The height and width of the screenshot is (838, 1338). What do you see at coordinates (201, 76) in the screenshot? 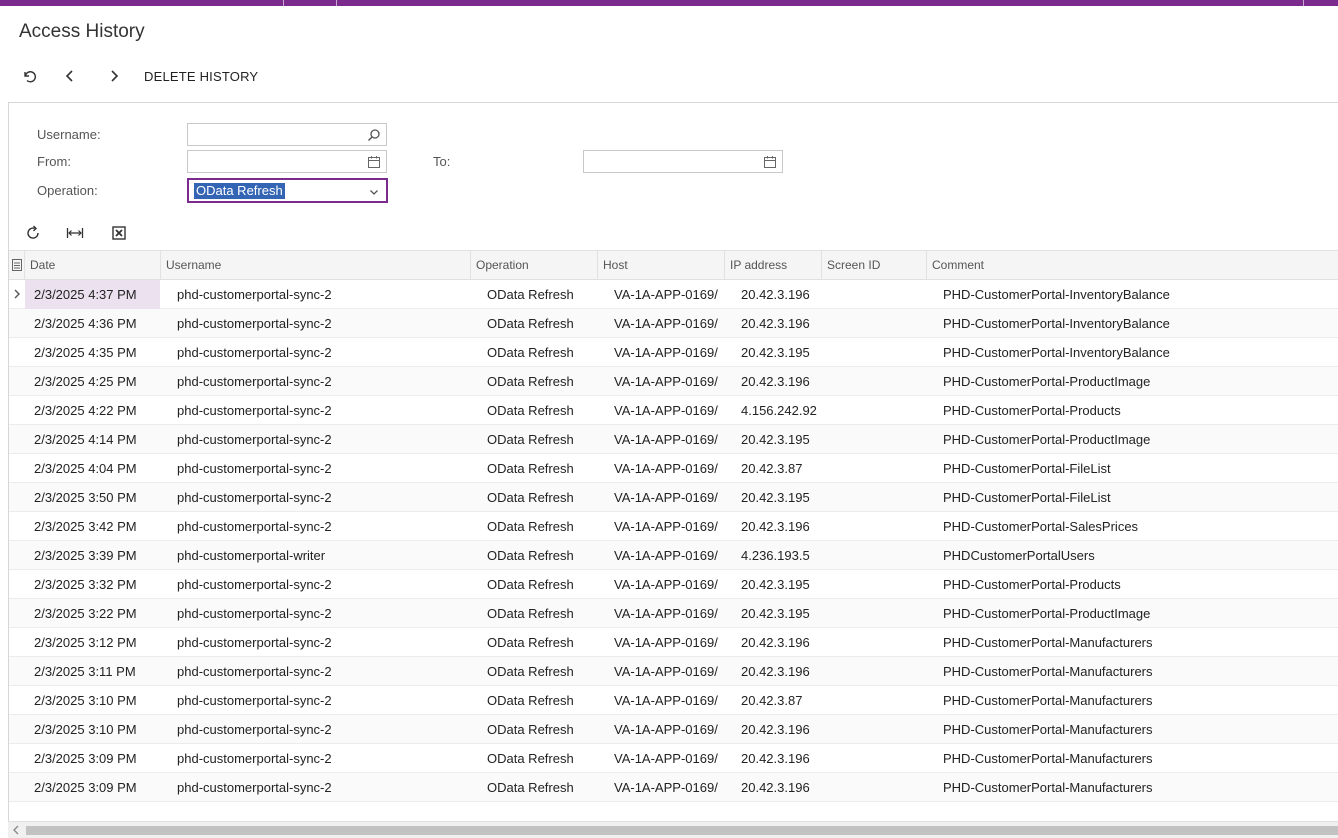
I see `delete-history-button: DELETE HISTORY` at bounding box center [201, 76].